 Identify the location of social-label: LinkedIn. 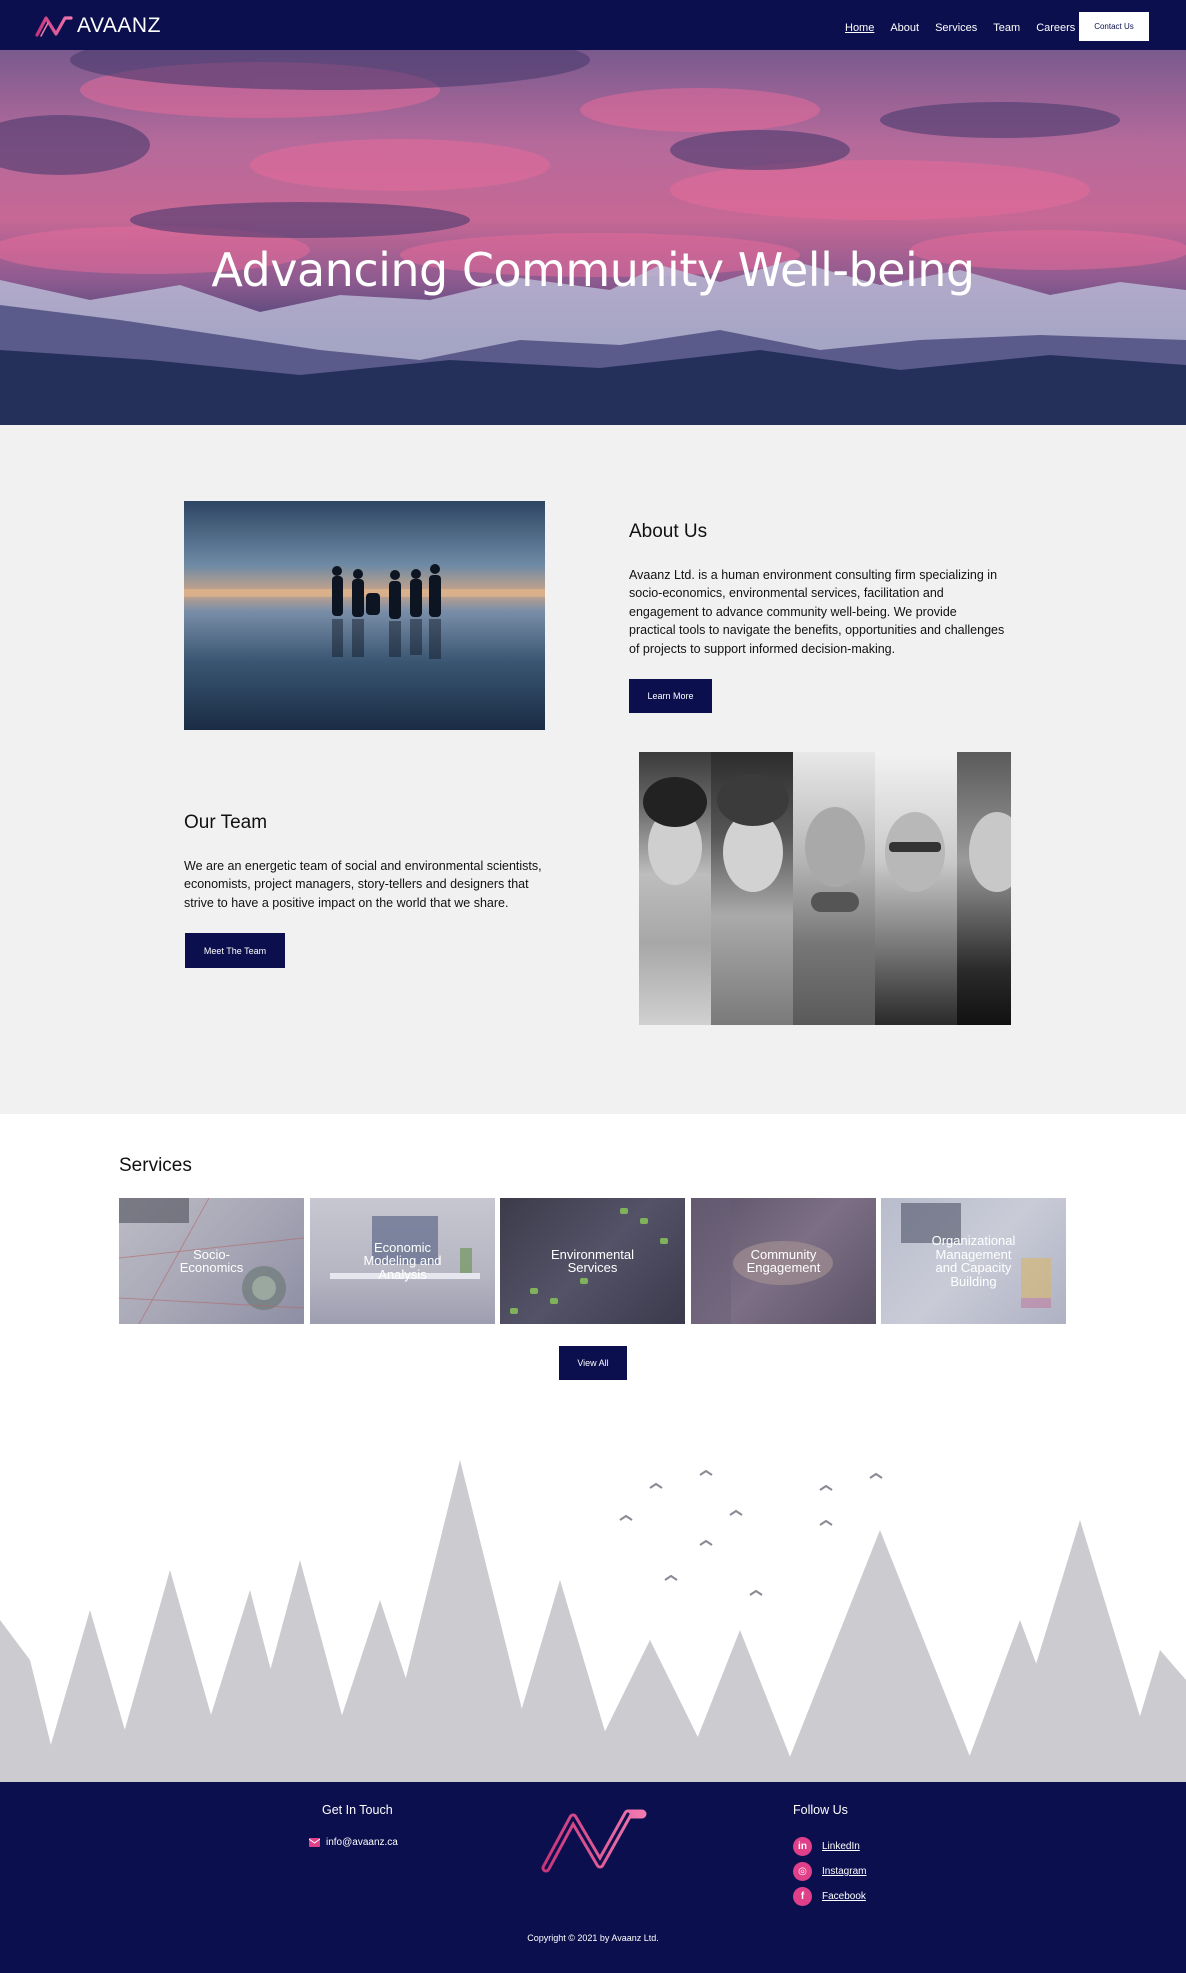
(841, 1846).